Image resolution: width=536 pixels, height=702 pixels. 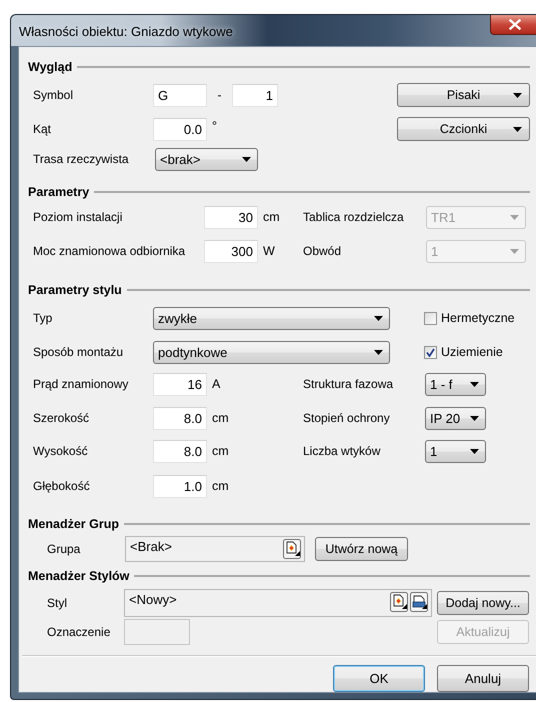 I want to click on field-label: Obwód, so click(x=322, y=251).